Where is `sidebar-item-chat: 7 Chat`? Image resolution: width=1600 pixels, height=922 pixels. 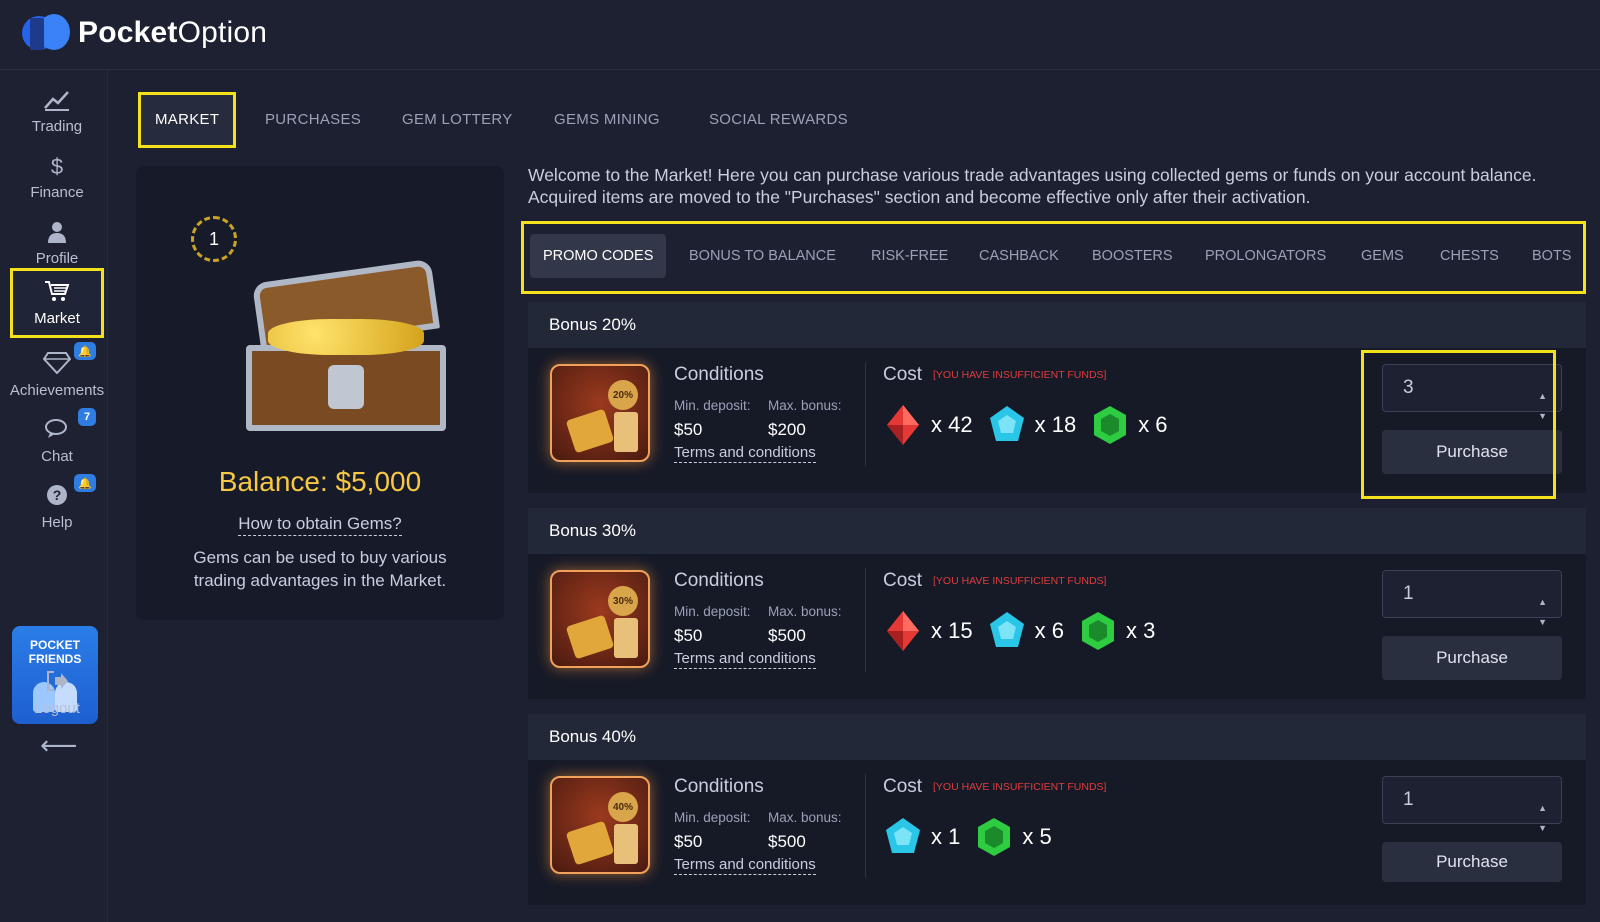 sidebar-item-chat: 7 Chat is located at coordinates (57, 441).